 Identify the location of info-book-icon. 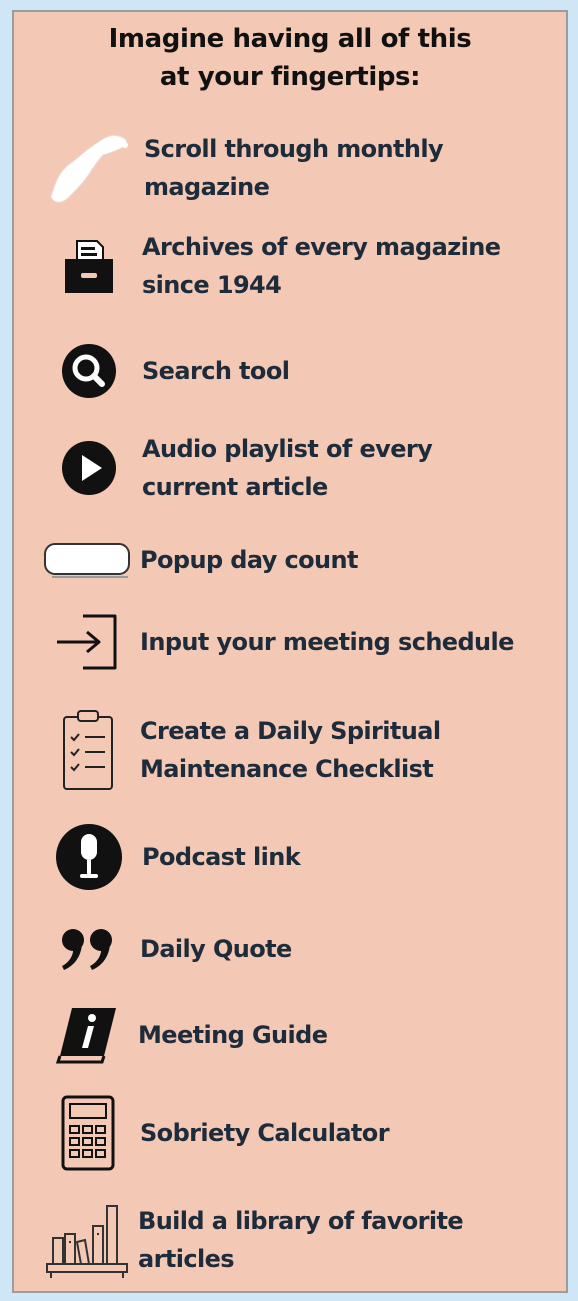
(87, 1035).